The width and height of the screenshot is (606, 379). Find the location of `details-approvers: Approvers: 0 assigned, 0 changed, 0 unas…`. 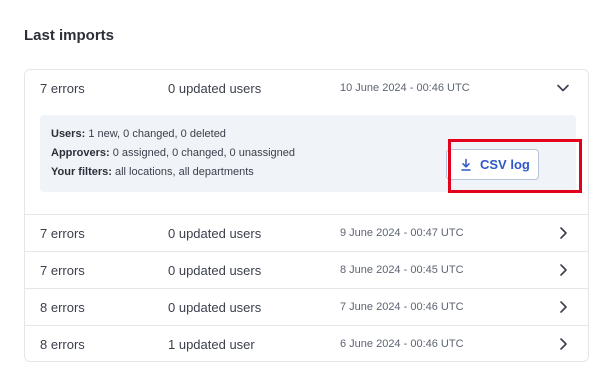

details-approvers: Approvers: 0 assigned, 0 changed, 0 unas… is located at coordinates (173, 153).